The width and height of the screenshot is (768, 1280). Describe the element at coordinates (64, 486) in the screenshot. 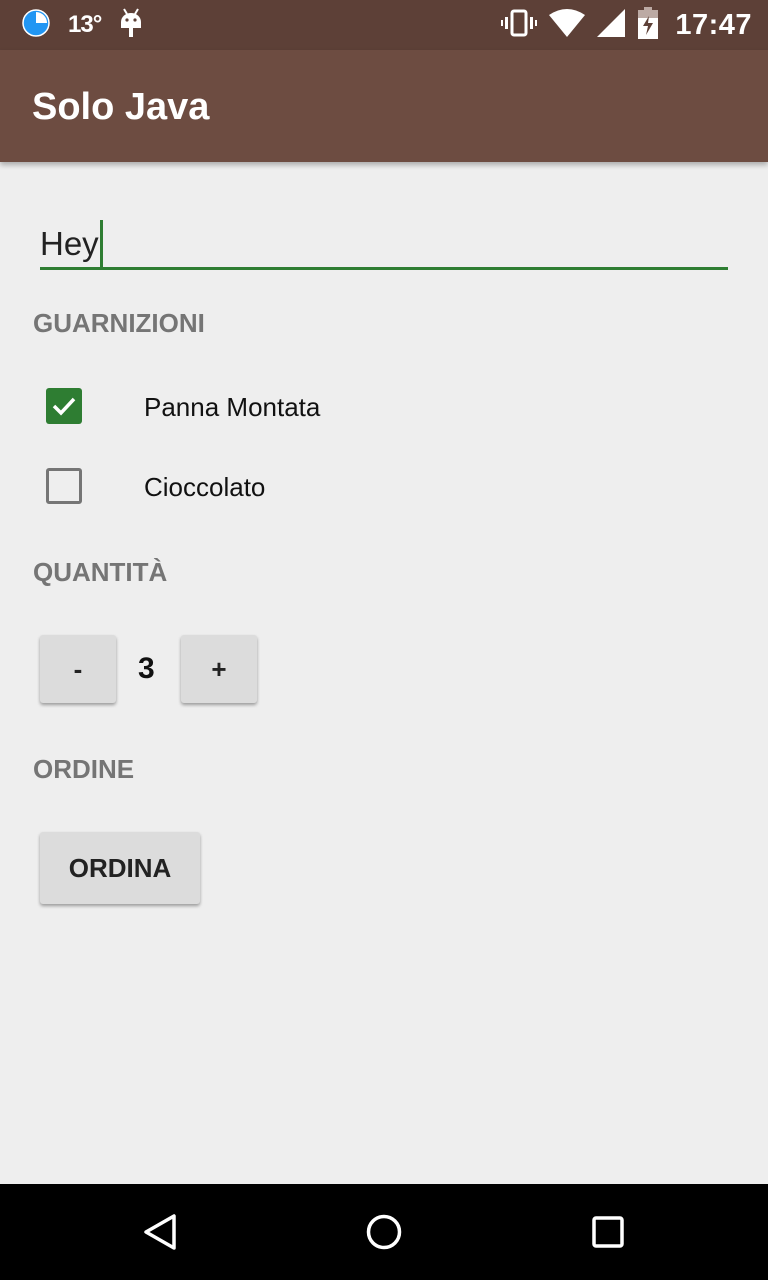

I see `chocolate-checkbox` at that location.